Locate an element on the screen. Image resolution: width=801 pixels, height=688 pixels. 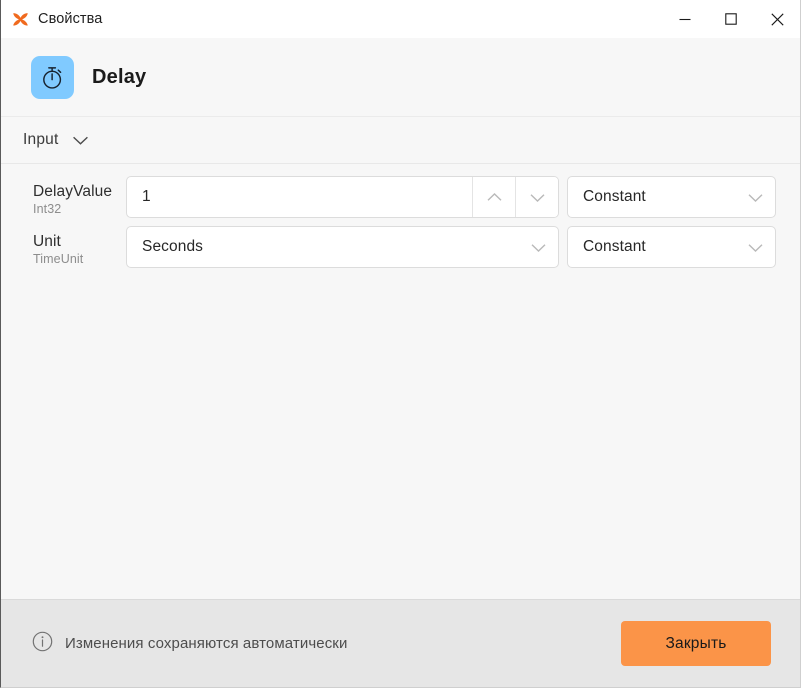
window-title: Свойства is located at coordinates (70, 18).